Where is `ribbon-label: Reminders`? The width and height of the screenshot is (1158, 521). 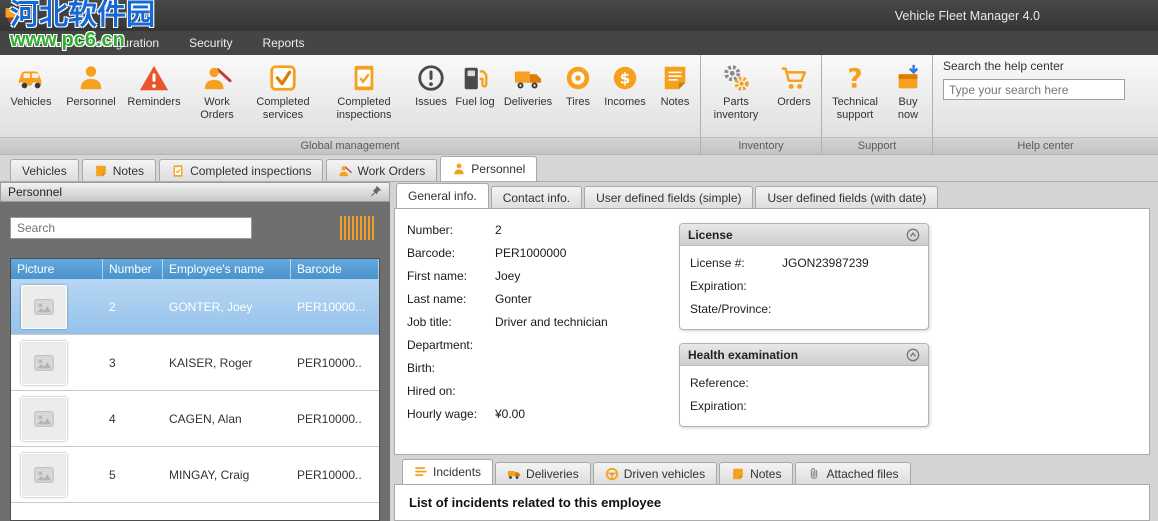
ribbon-label: Reminders is located at coordinates (154, 102).